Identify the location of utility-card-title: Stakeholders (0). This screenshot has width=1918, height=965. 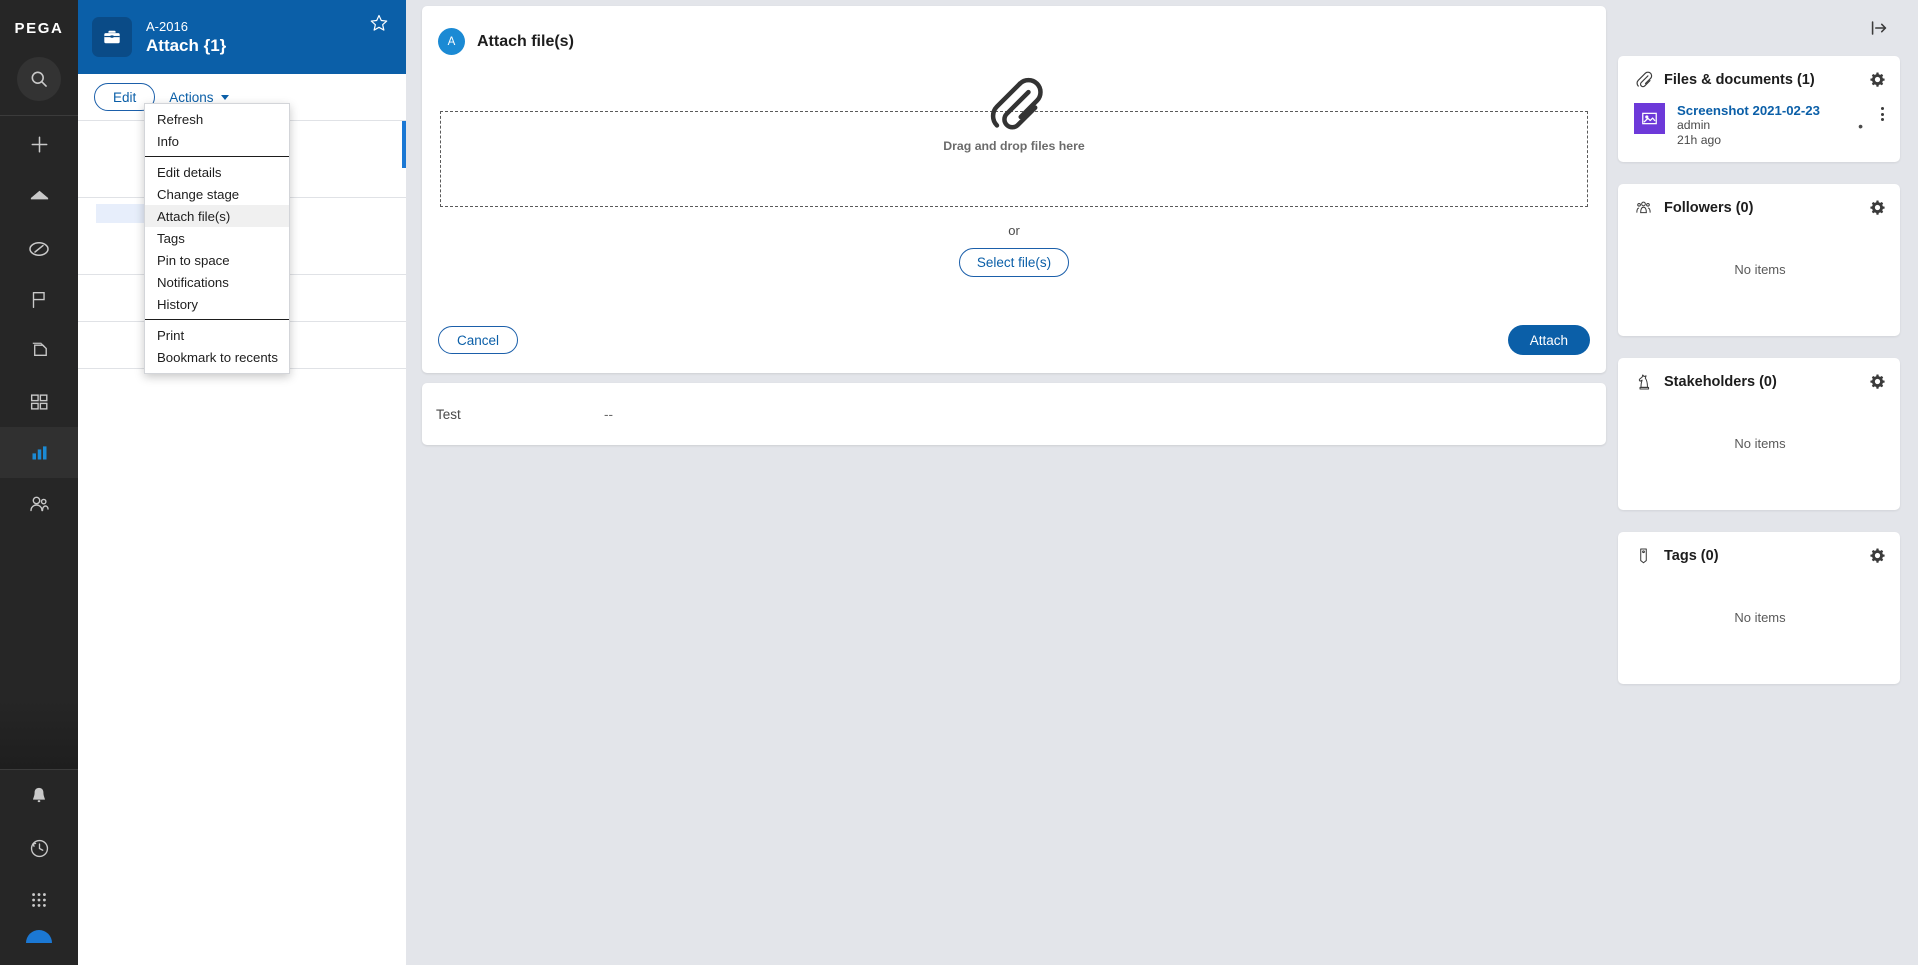
(1720, 381).